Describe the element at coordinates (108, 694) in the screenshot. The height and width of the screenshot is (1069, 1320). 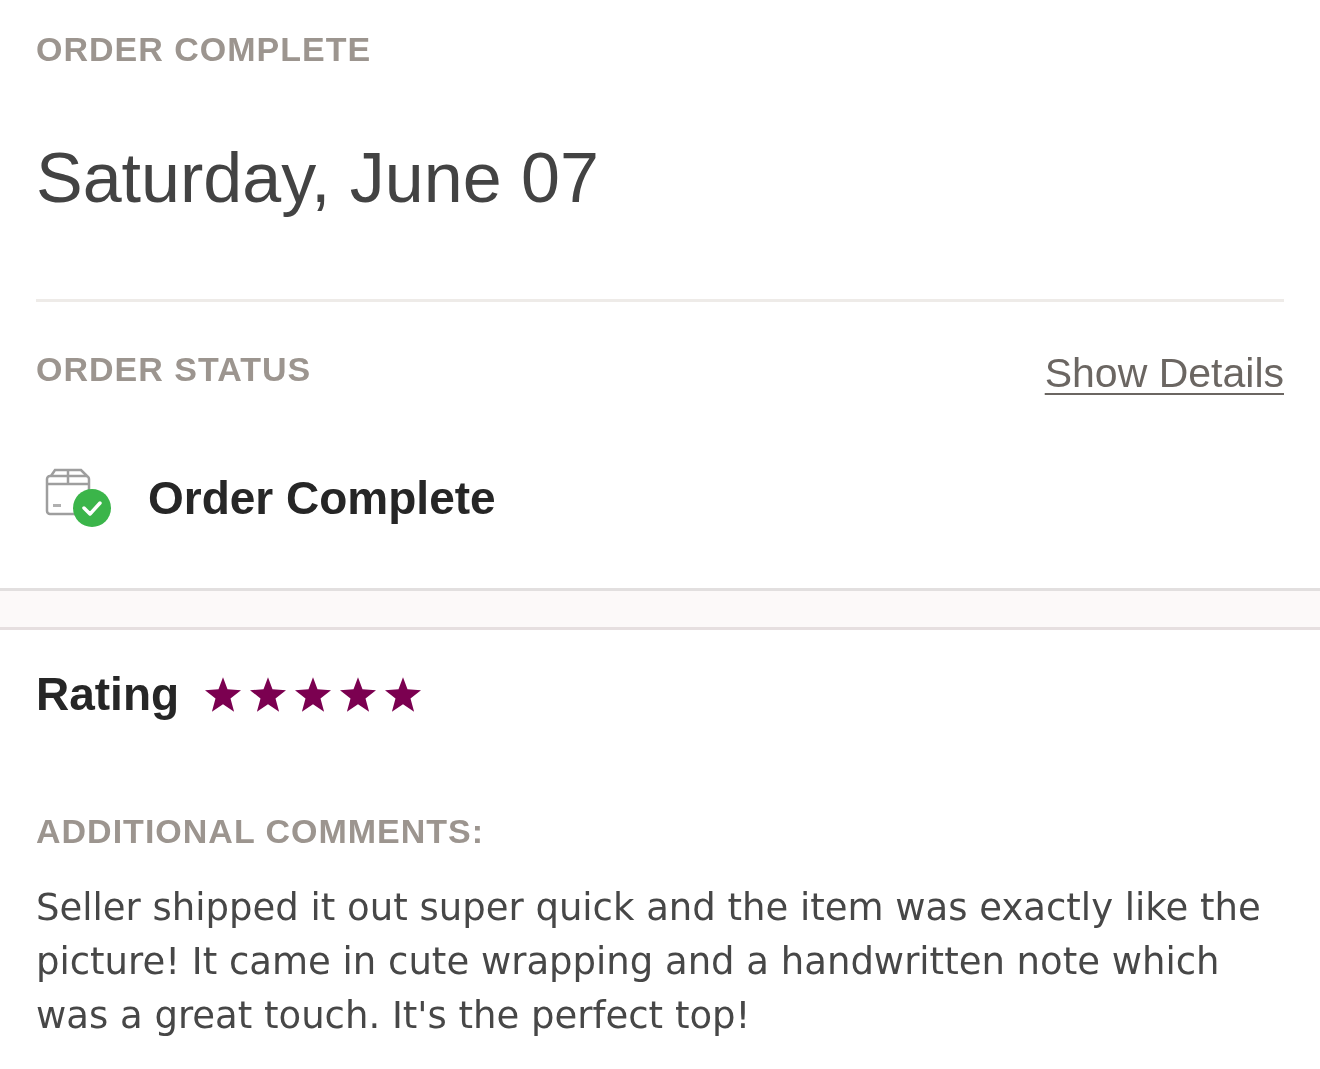
I see `rating-label: Rating` at that location.